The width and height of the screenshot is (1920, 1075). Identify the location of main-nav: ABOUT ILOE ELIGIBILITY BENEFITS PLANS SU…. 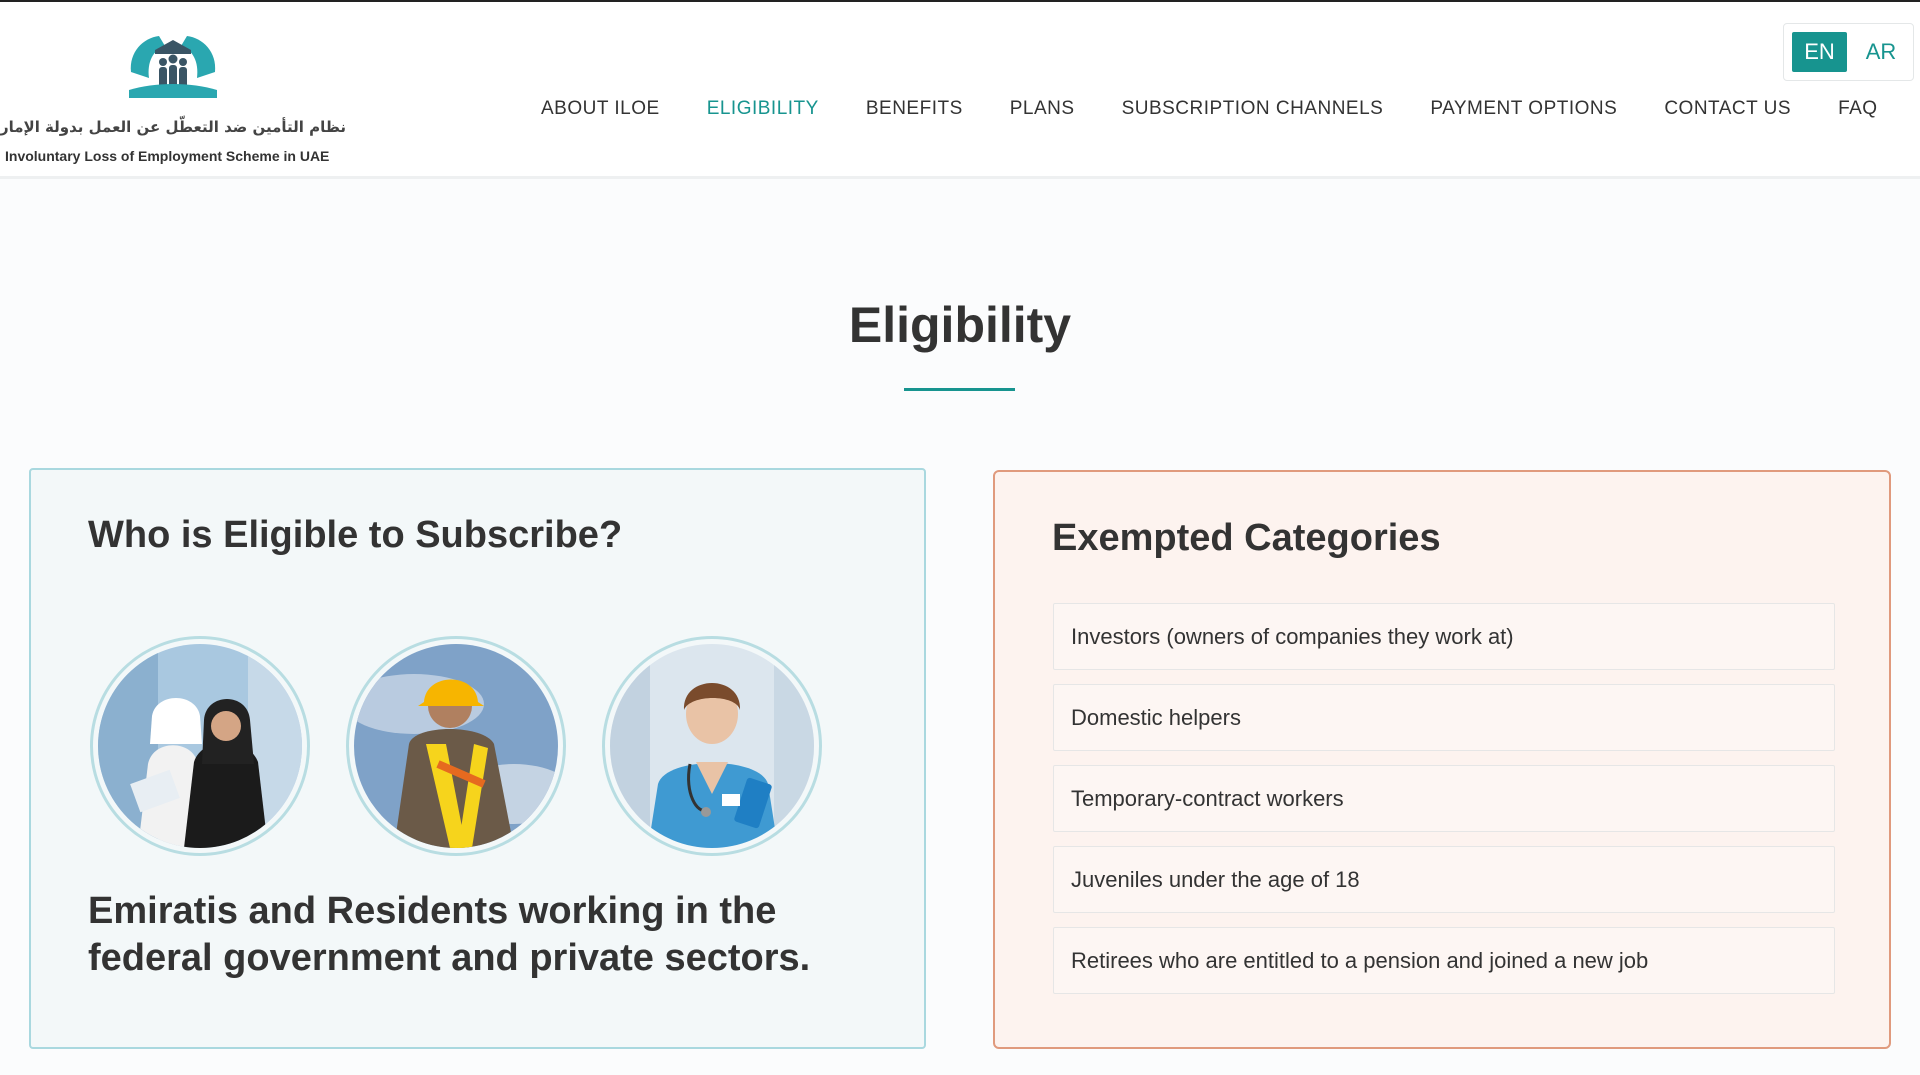
(1209, 110).